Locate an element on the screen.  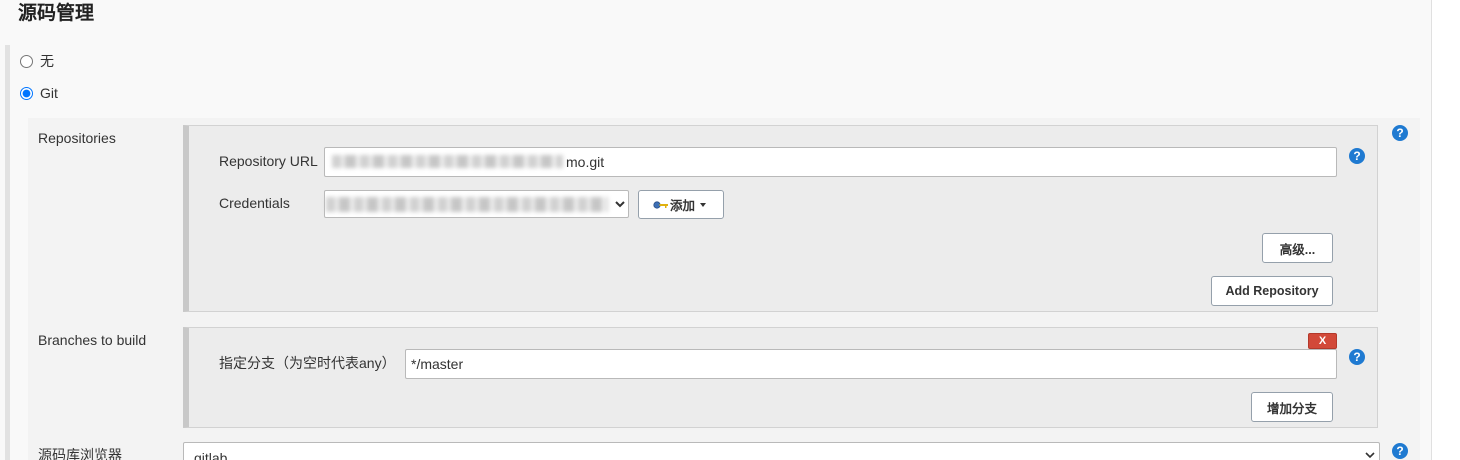
add-credentials-button: 添加 is located at coordinates (681, 204).